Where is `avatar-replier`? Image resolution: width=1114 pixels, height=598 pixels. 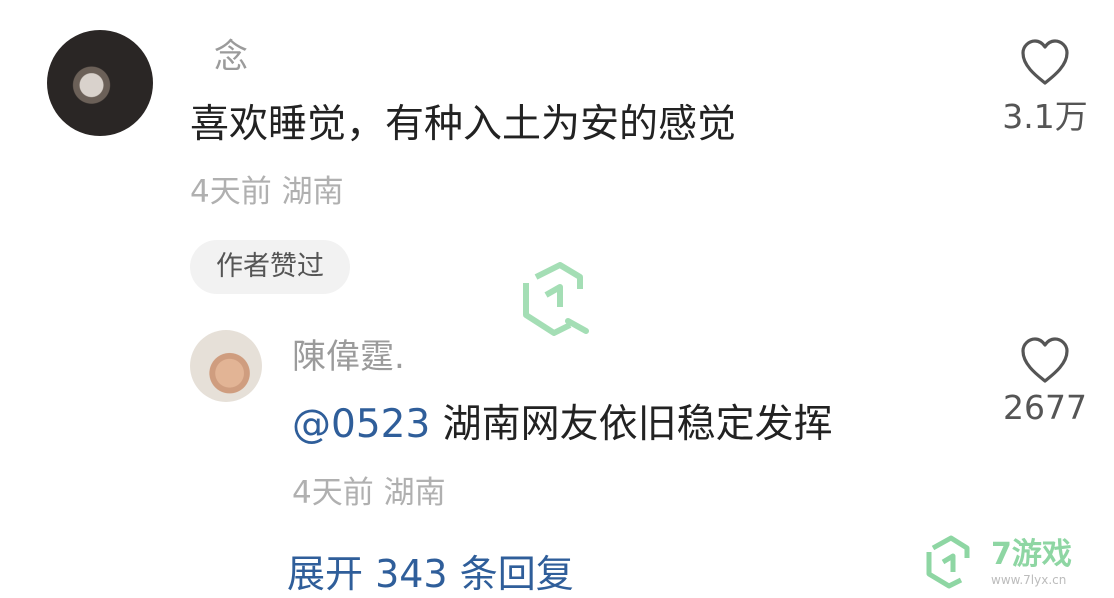 avatar-replier is located at coordinates (226, 366).